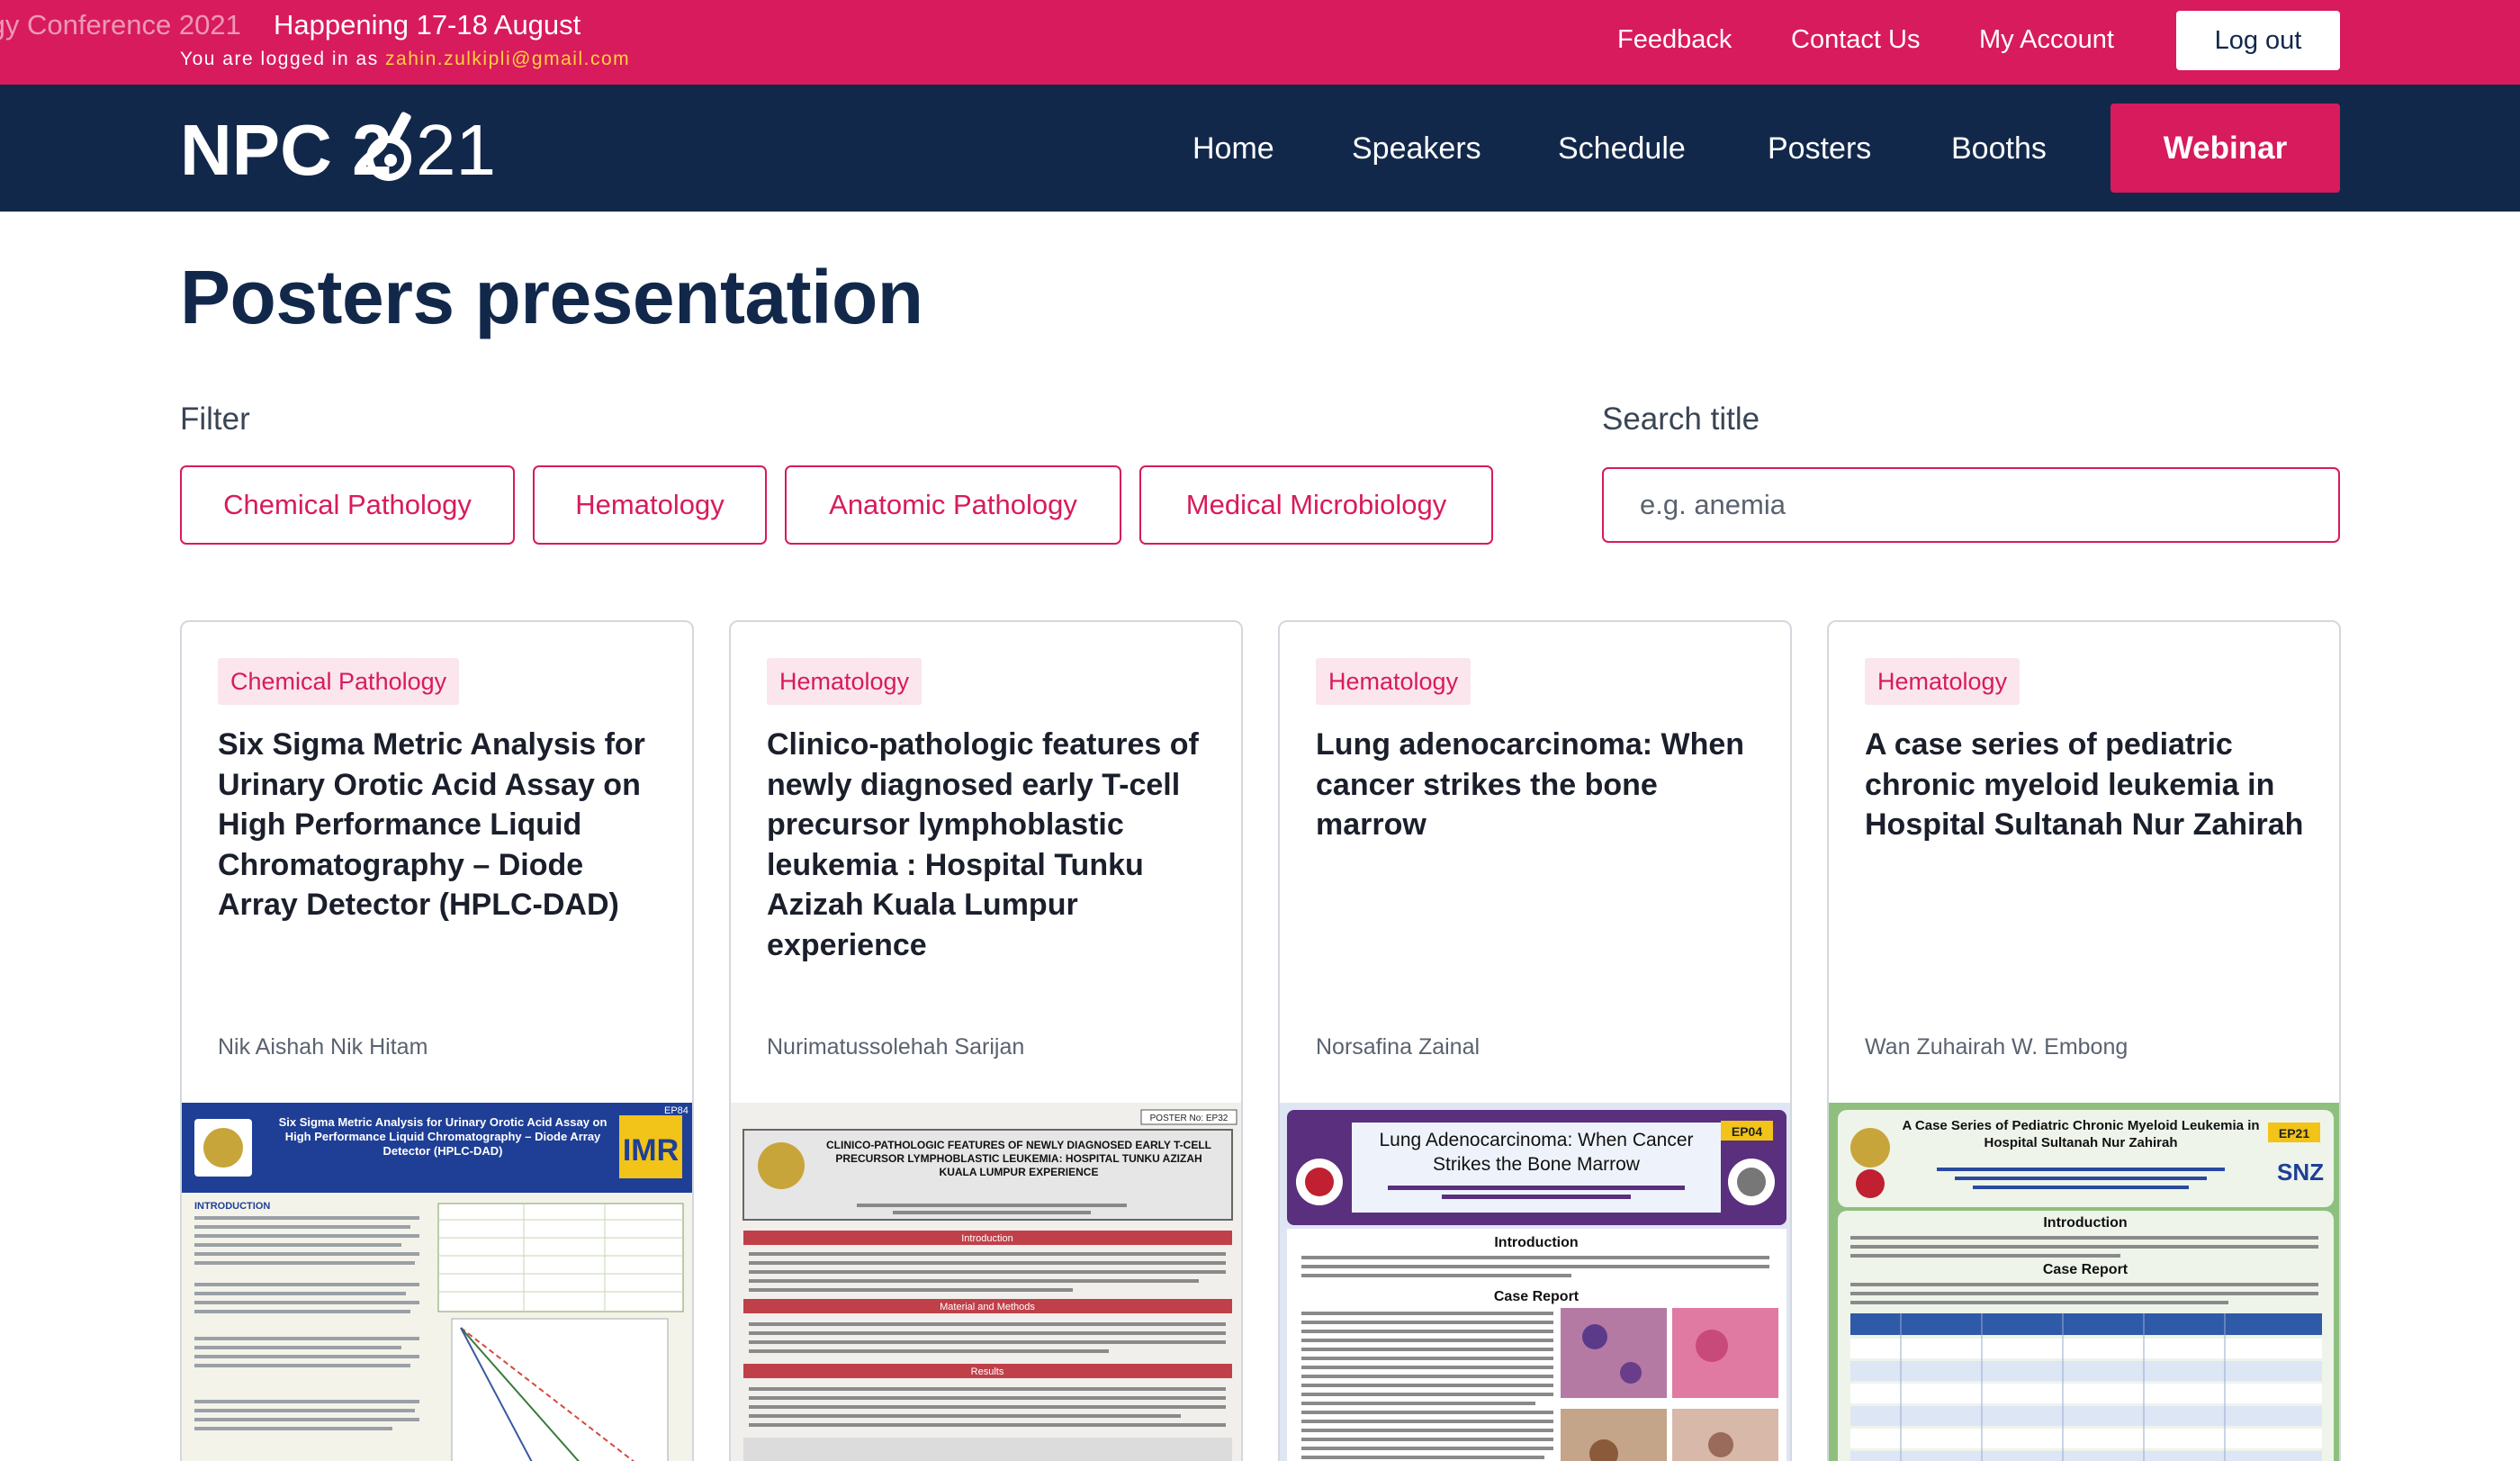 The width and height of the screenshot is (2520, 1461). I want to click on filter-label: Filter, so click(215, 419).